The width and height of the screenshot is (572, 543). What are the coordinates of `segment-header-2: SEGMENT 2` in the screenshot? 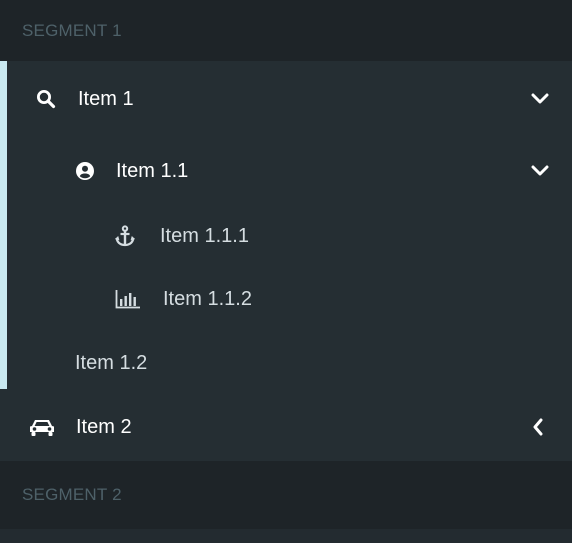 It's located at (286, 495).